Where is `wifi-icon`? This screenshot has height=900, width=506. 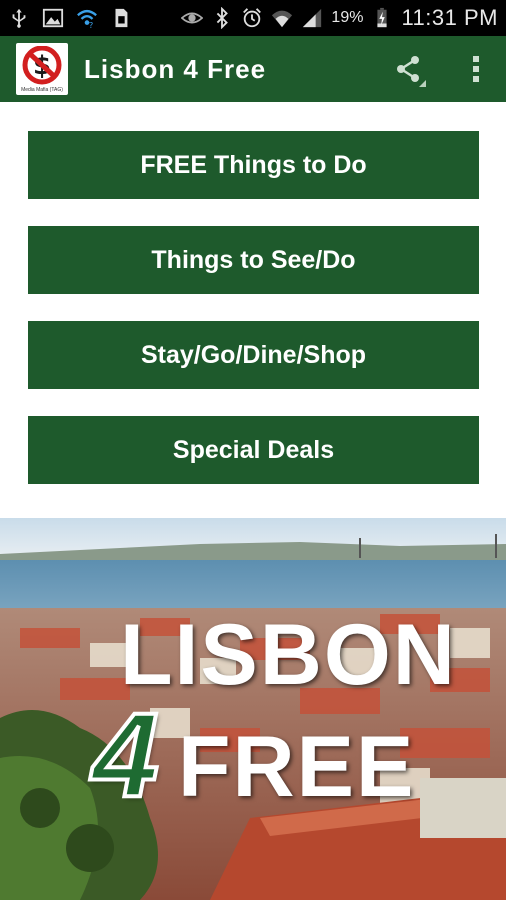 wifi-icon is located at coordinates (282, 18).